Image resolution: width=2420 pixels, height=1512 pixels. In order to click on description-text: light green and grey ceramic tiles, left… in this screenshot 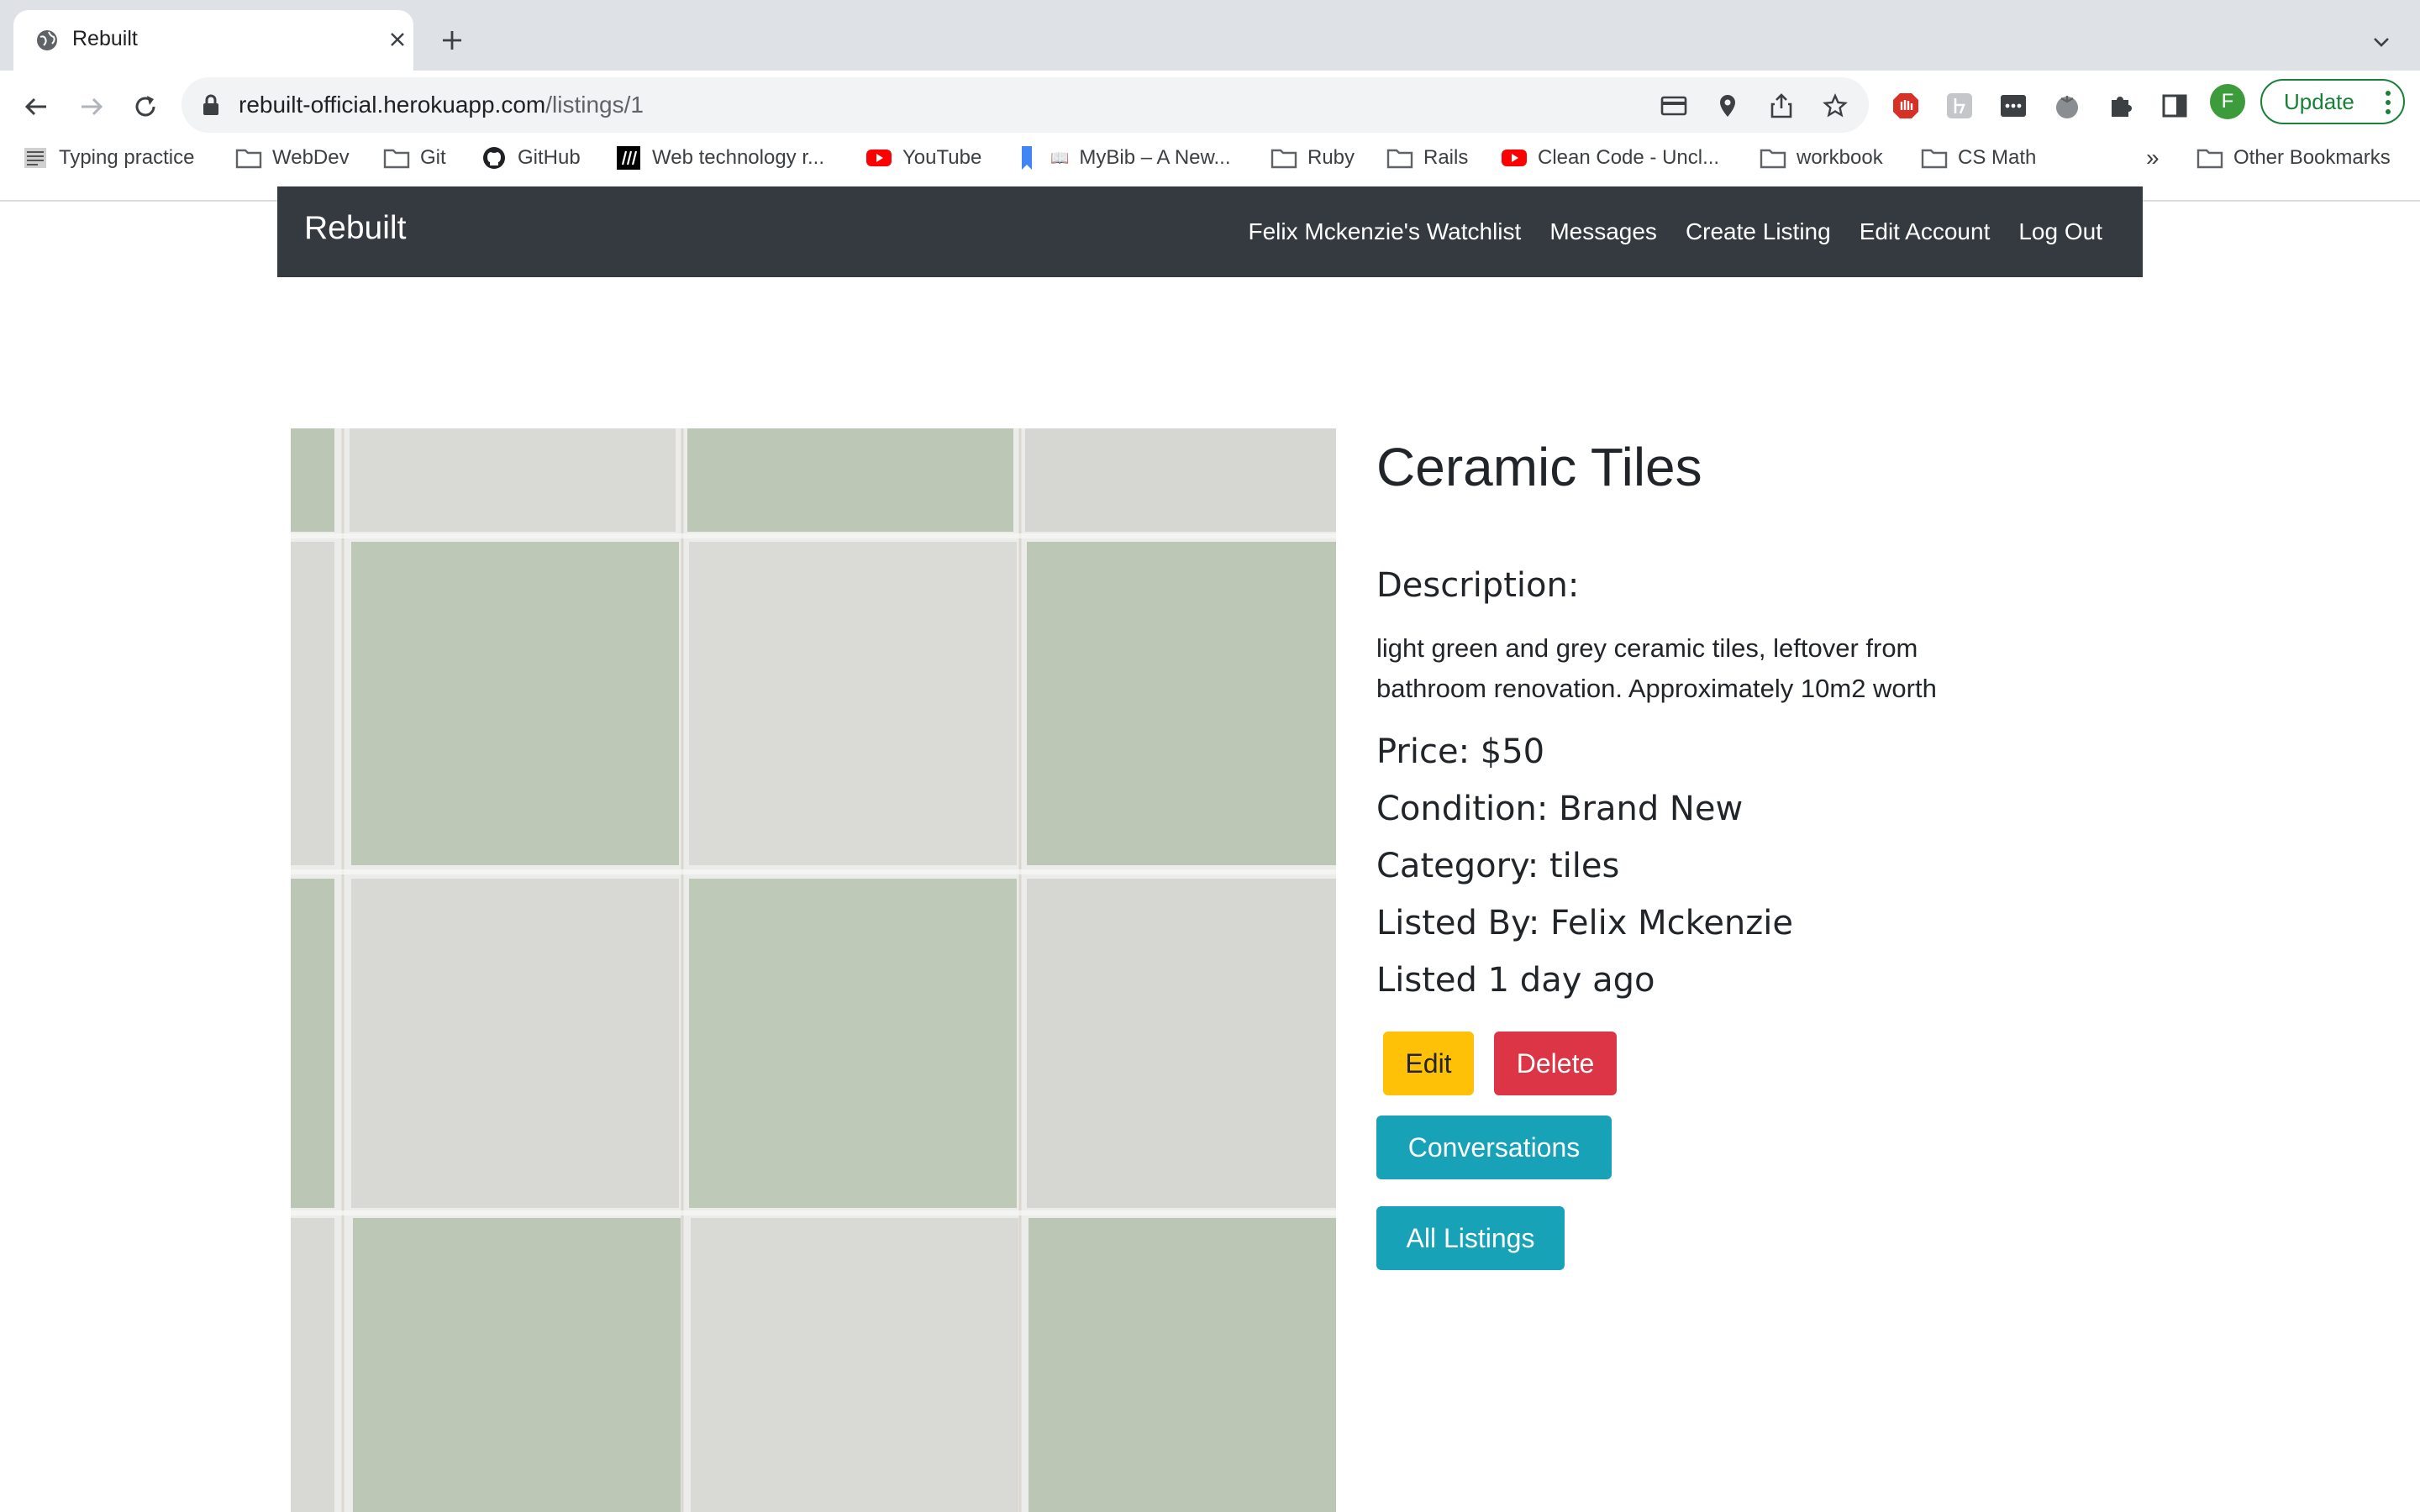, I will do `click(1656, 668)`.